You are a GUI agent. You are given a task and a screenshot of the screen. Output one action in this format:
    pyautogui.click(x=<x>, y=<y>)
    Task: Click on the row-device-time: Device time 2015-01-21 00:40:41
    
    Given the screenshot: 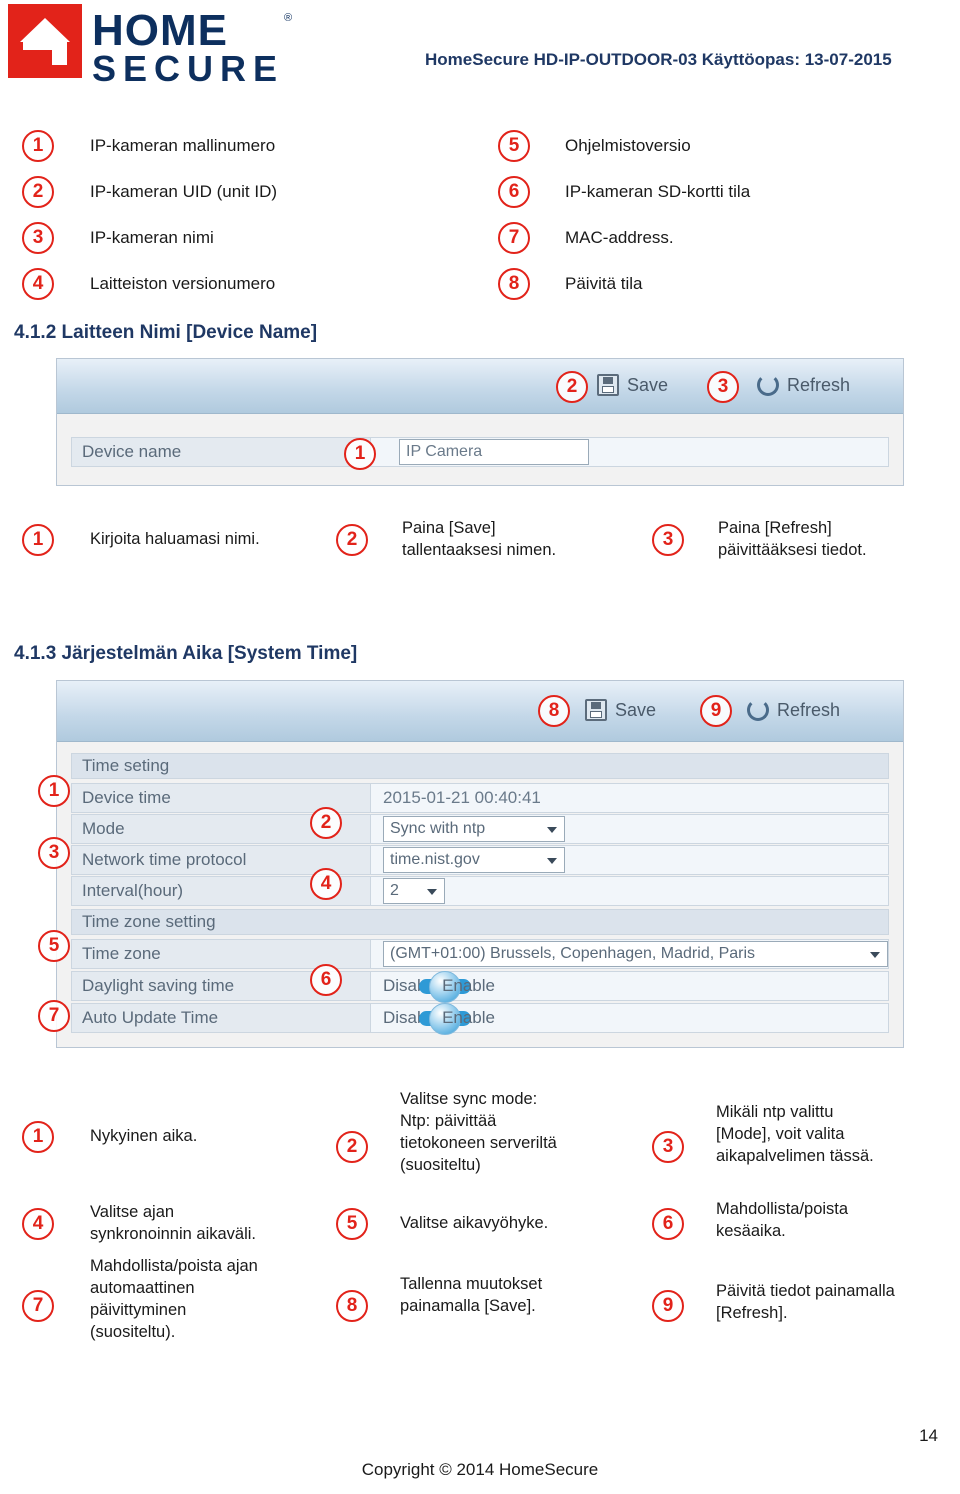 What is the action you would take?
    pyautogui.click(x=480, y=798)
    